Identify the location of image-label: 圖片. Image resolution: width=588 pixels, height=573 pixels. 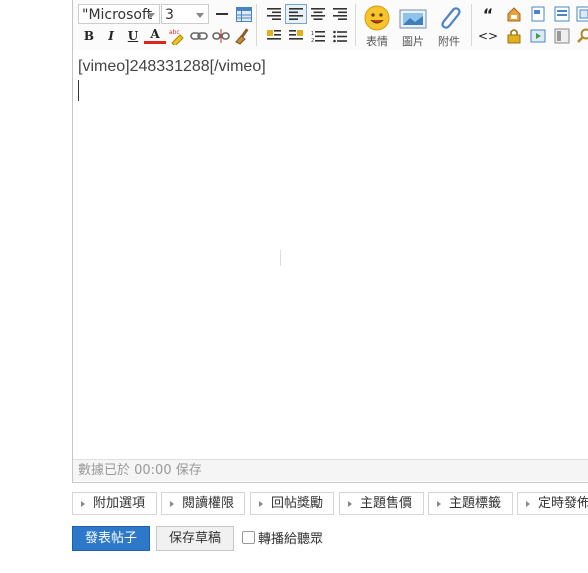
(413, 41).